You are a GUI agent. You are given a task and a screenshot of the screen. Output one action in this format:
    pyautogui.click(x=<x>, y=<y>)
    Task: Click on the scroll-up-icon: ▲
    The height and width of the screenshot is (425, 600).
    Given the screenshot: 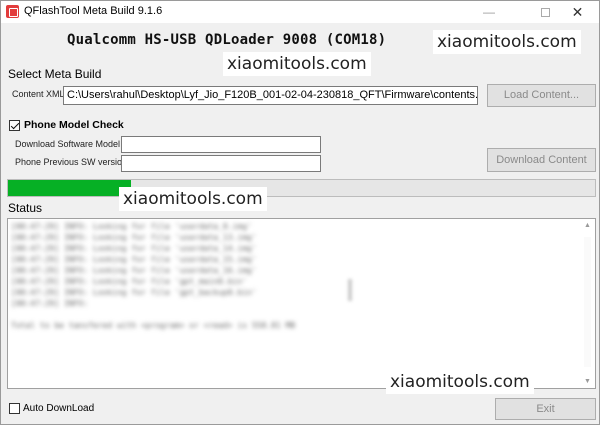 What is the action you would take?
    pyautogui.click(x=587, y=225)
    